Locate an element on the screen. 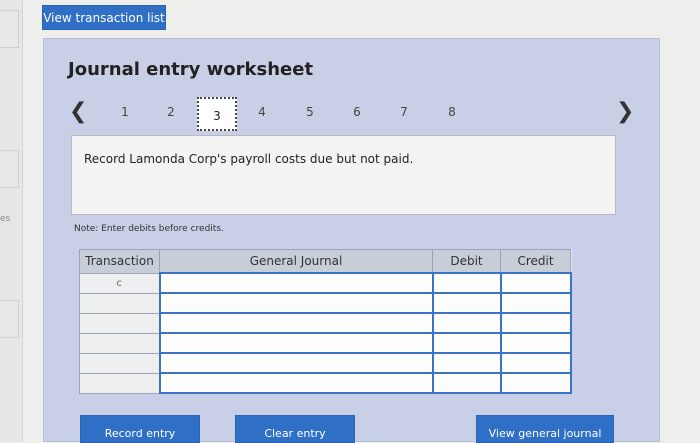 The image size is (700, 443). table-row: c is located at coordinates (325, 283).